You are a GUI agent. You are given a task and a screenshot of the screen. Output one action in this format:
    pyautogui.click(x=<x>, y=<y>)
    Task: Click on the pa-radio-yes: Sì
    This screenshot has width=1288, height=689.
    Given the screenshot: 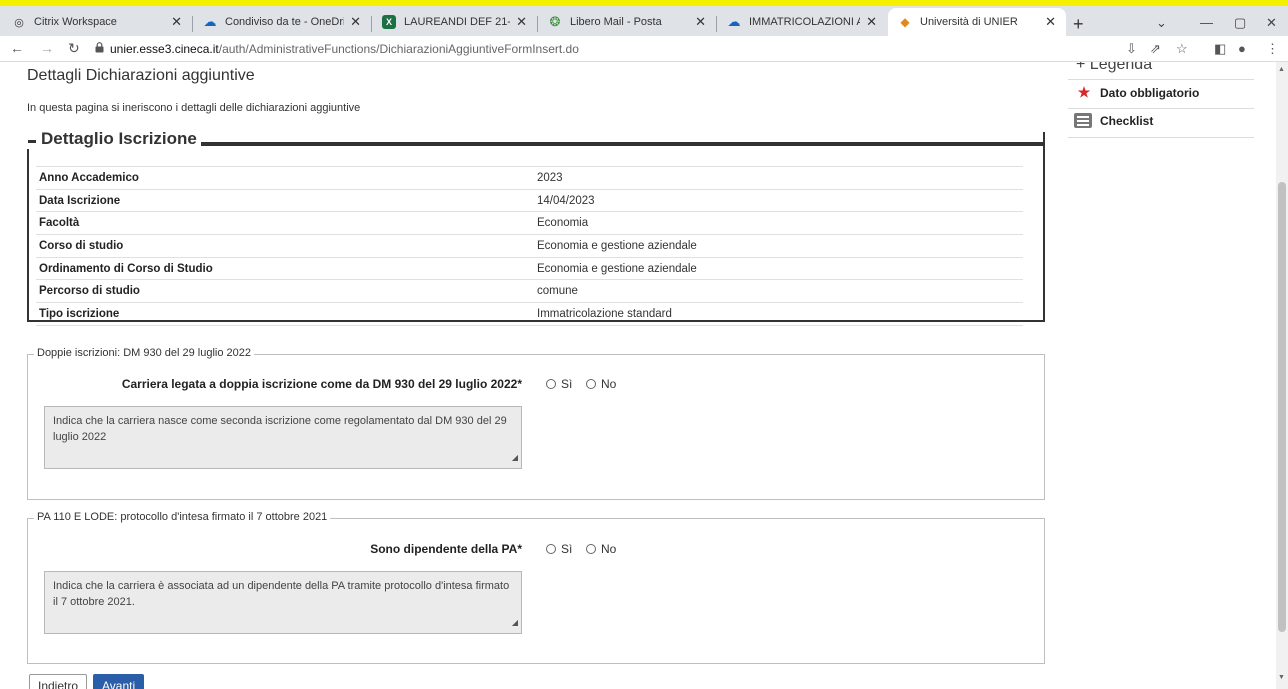 What is the action you would take?
    pyautogui.click(x=559, y=549)
    